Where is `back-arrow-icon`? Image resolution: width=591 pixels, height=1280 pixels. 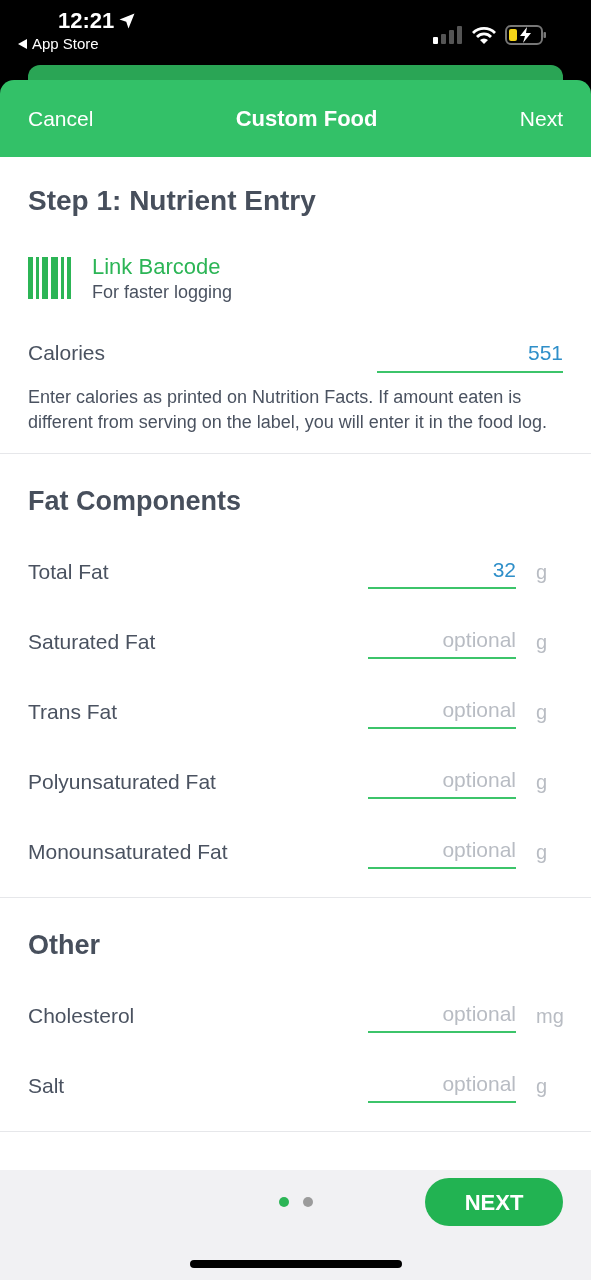 back-arrow-icon is located at coordinates (23, 43).